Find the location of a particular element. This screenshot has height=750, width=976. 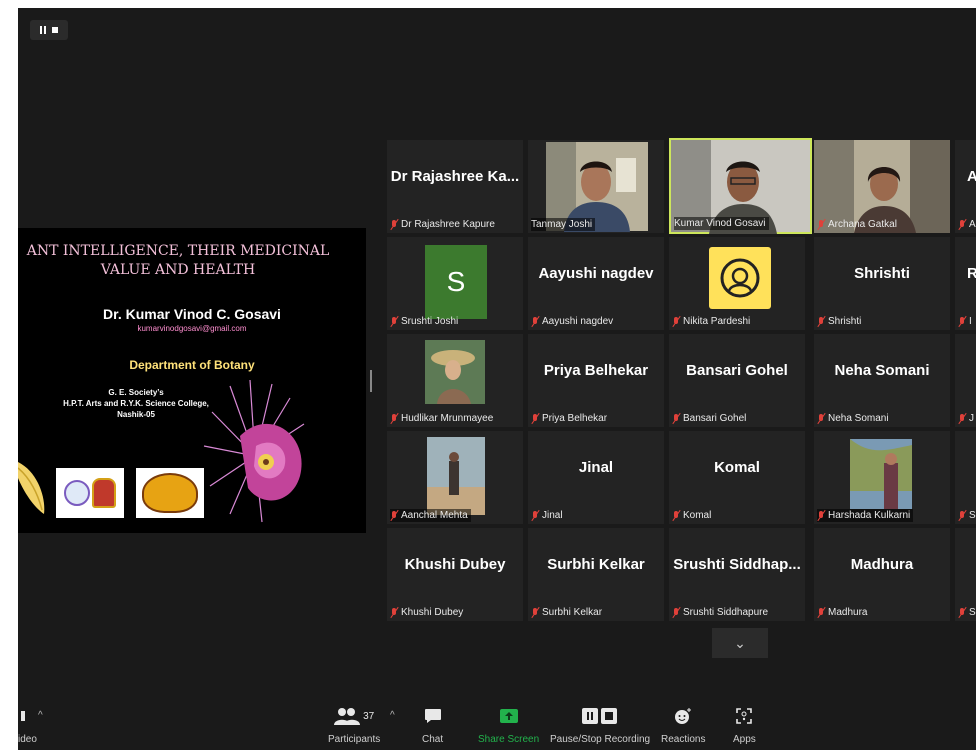

participant-label-text: Neha Somani is located at coordinates (858, 418).